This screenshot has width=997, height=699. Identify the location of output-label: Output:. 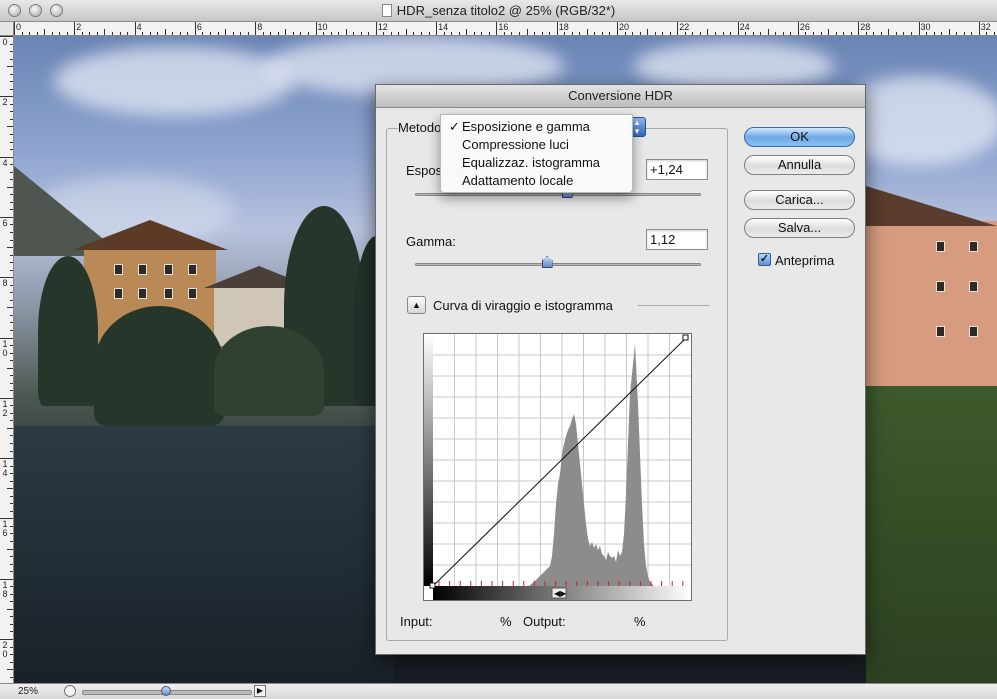
(544, 621).